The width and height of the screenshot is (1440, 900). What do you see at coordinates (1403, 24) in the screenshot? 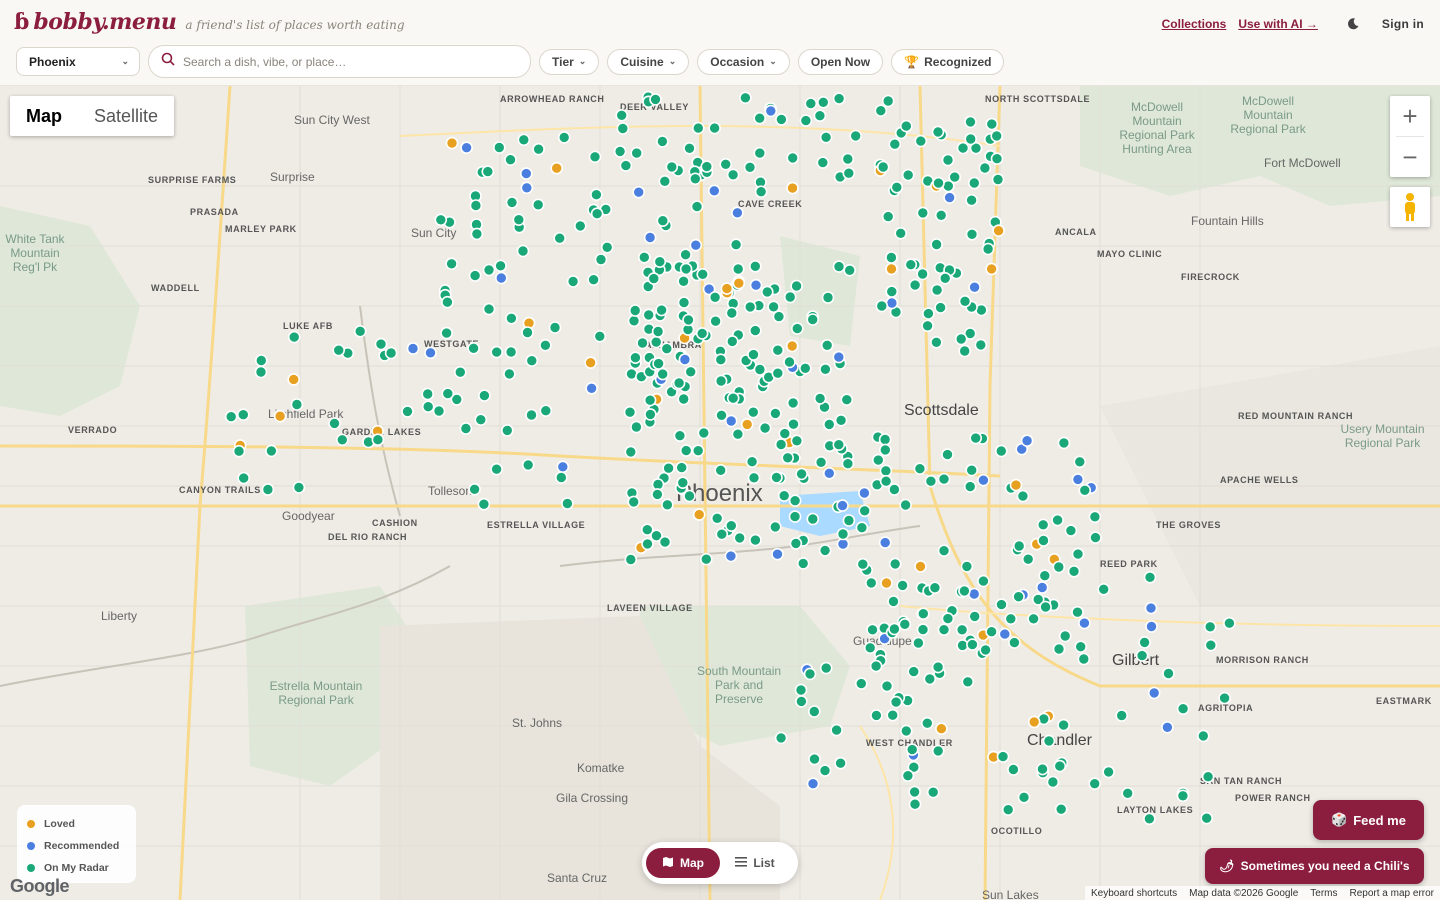
I see `sign-in-link: Sign in` at bounding box center [1403, 24].